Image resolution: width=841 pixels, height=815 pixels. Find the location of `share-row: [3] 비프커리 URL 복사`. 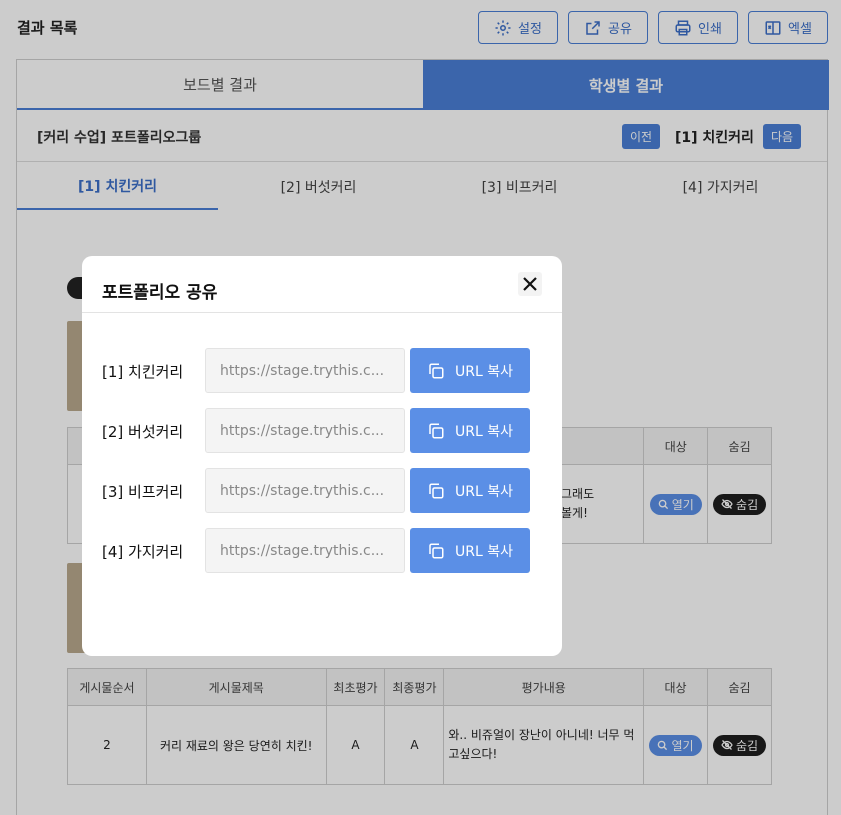

share-row: [3] 비프커리 URL 복사 is located at coordinates (322, 490).